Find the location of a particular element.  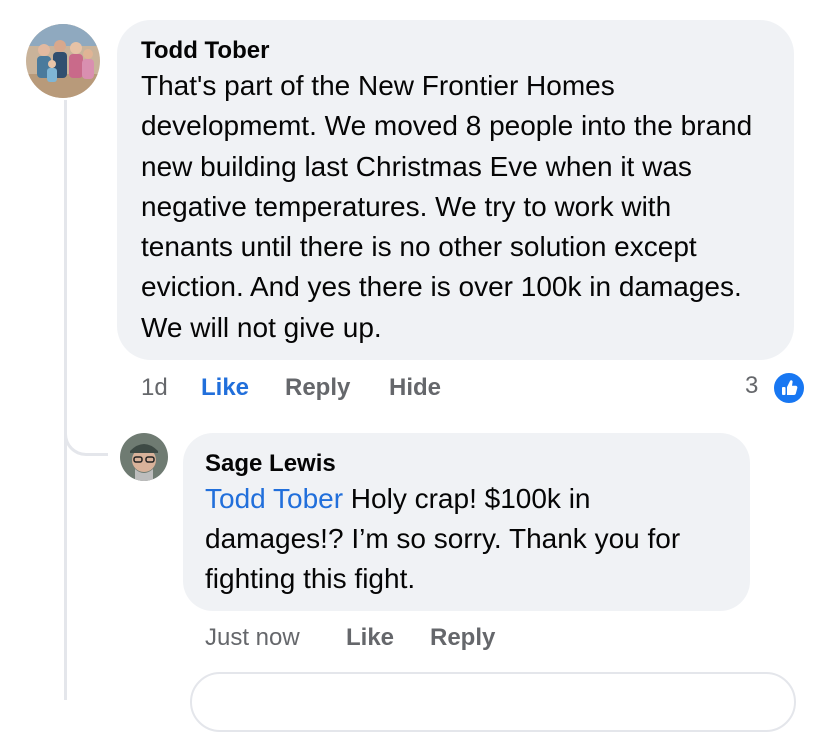

family-photo-avatar is located at coordinates (63, 61).